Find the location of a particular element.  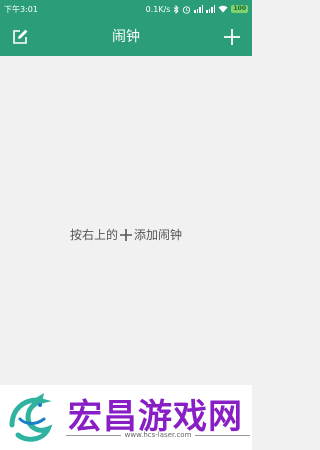

wifi-icon is located at coordinates (223, 9).